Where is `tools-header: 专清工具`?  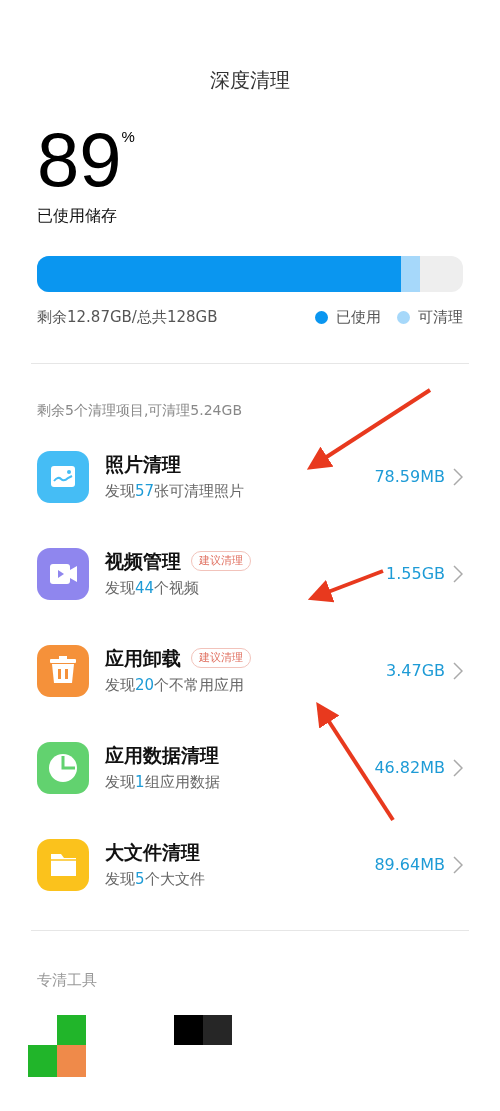
tools-header: 专清工具 is located at coordinates (67, 980).